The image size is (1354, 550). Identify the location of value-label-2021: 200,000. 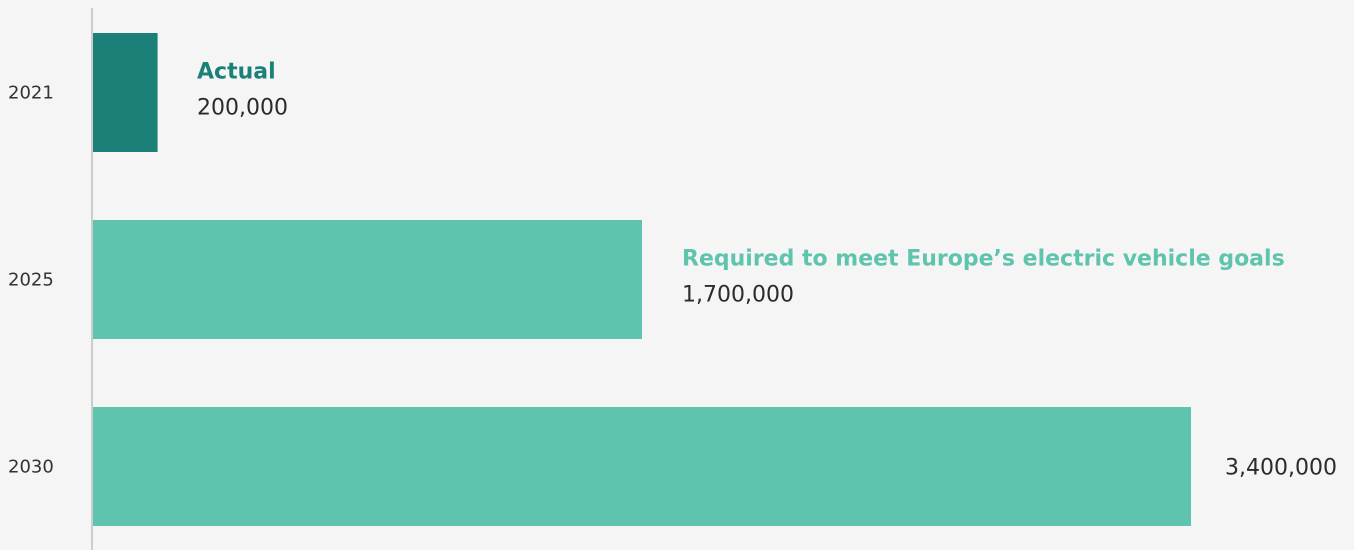
(242, 108).